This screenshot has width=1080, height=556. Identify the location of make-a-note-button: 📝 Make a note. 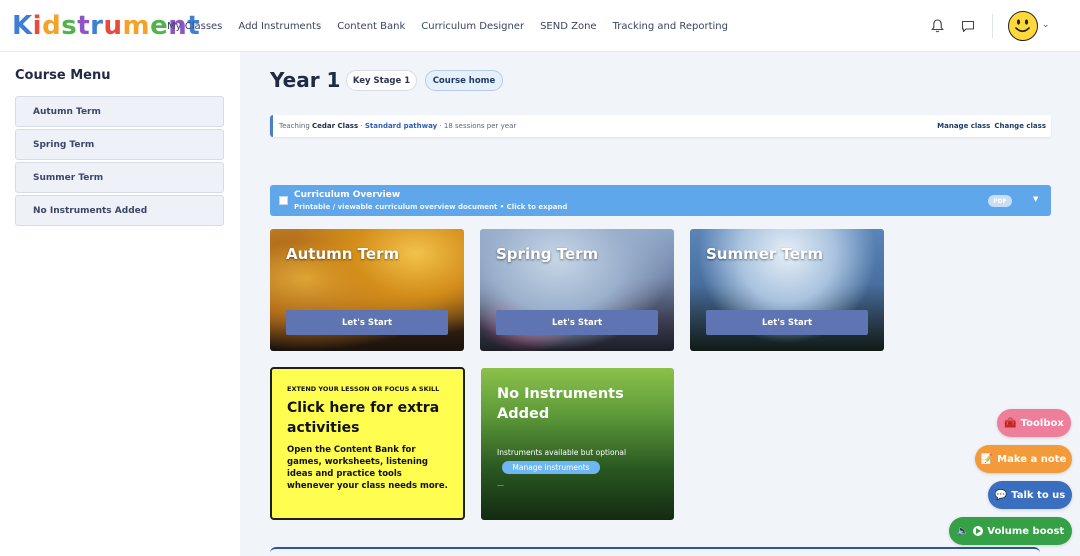
(1023, 459).